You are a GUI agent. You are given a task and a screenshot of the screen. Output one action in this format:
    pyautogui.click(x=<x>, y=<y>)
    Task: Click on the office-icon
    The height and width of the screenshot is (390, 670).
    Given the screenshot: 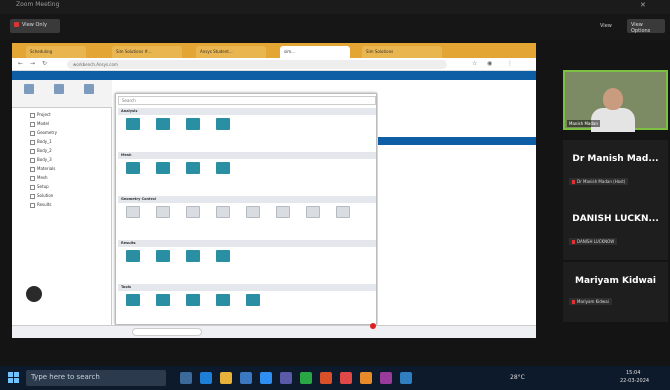 What is the action you would take?
    pyautogui.click(x=326, y=378)
    